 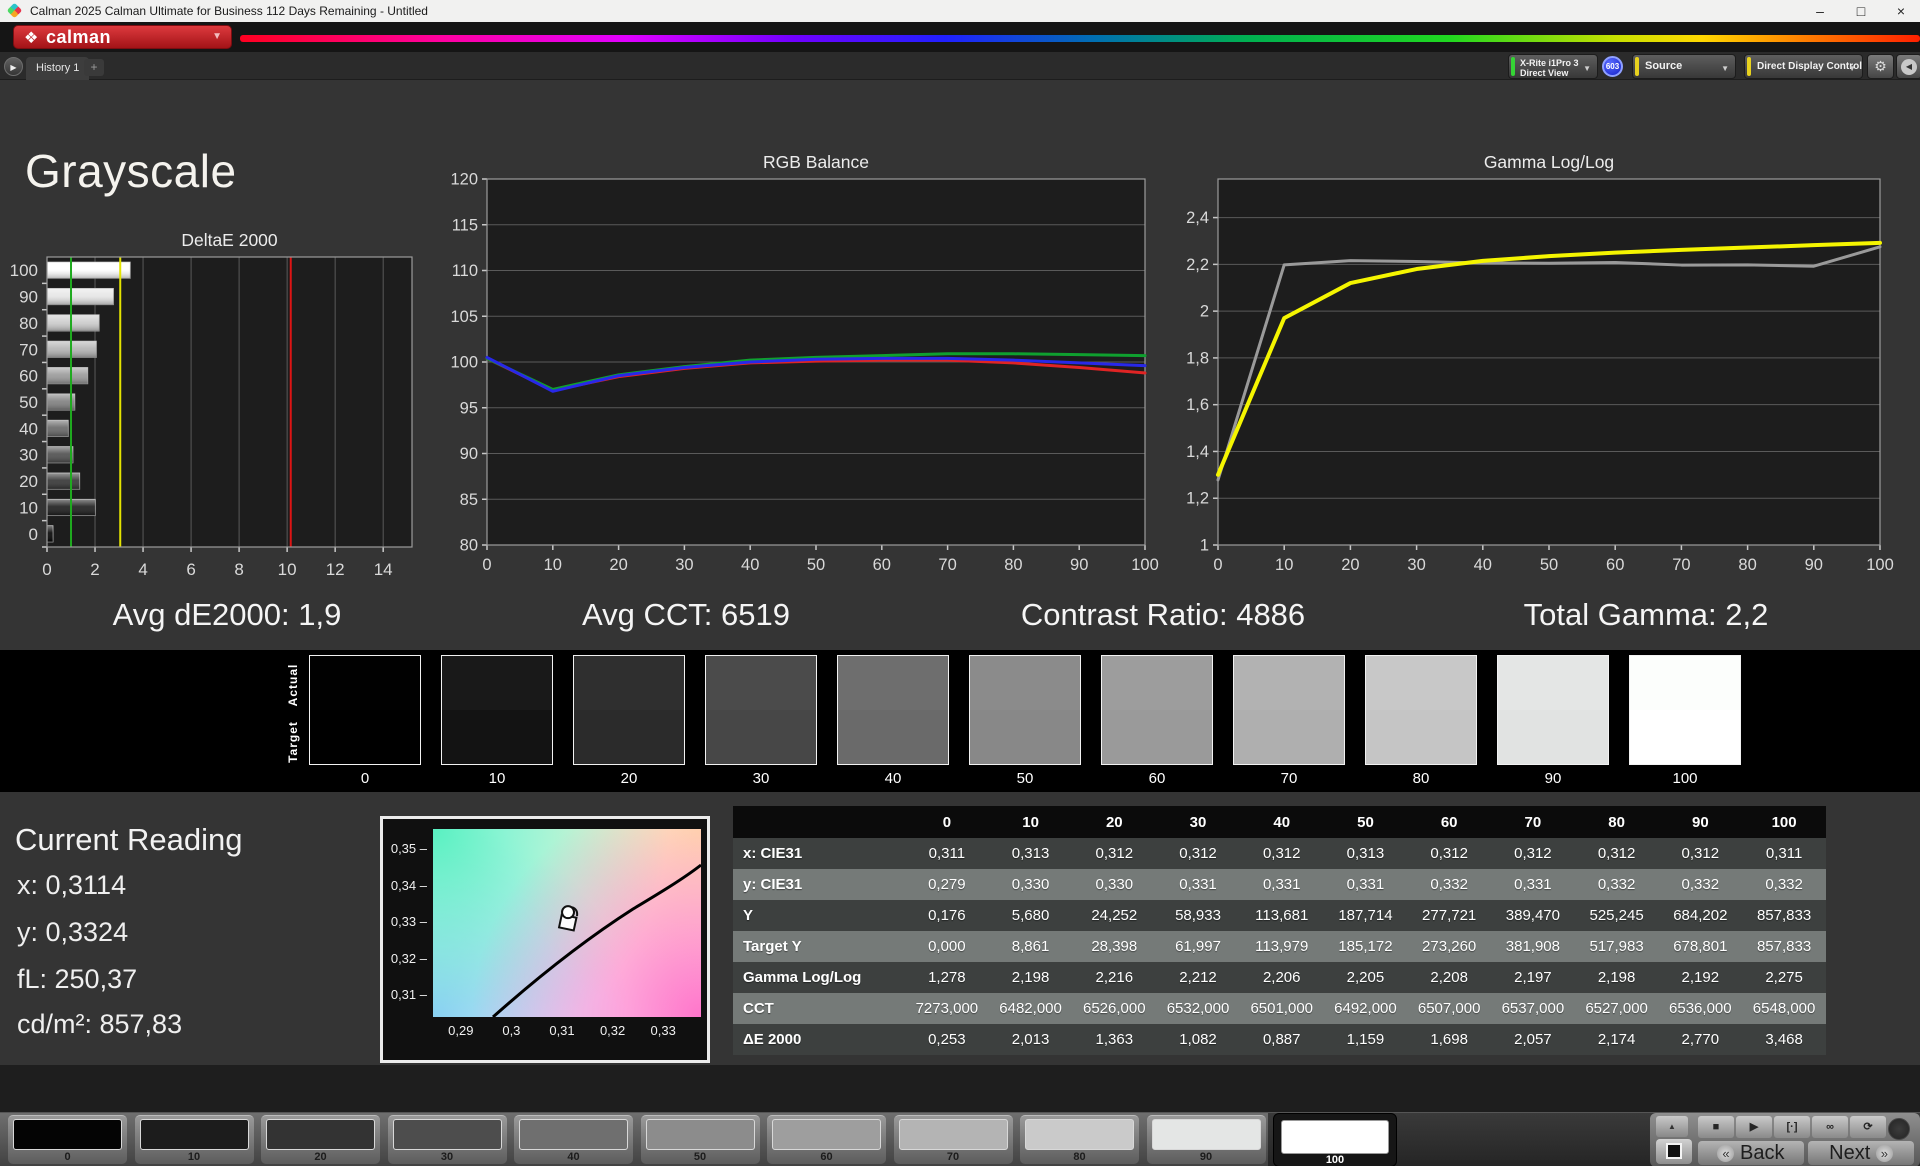 What do you see at coordinates (1289, 778) in the screenshot?
I see `swatch-level-label: 70` at bounding box center [1289, 778].